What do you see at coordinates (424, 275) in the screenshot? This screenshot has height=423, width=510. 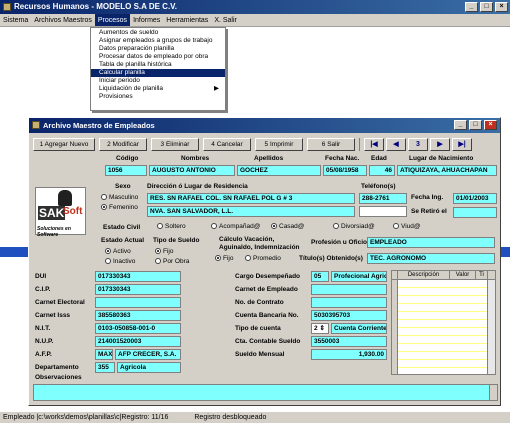 I see `grid-header-descripcion: Descripción` at bounding box center [424, 275].